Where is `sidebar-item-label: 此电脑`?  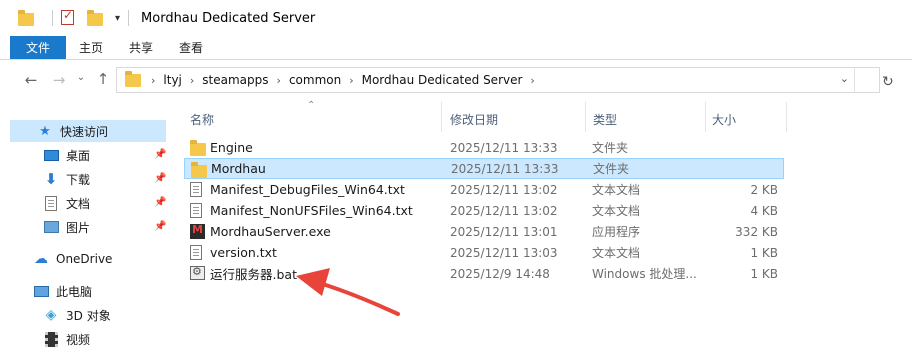
sidebar-item-label: 此电脑 is located at coordinates (74, 291).